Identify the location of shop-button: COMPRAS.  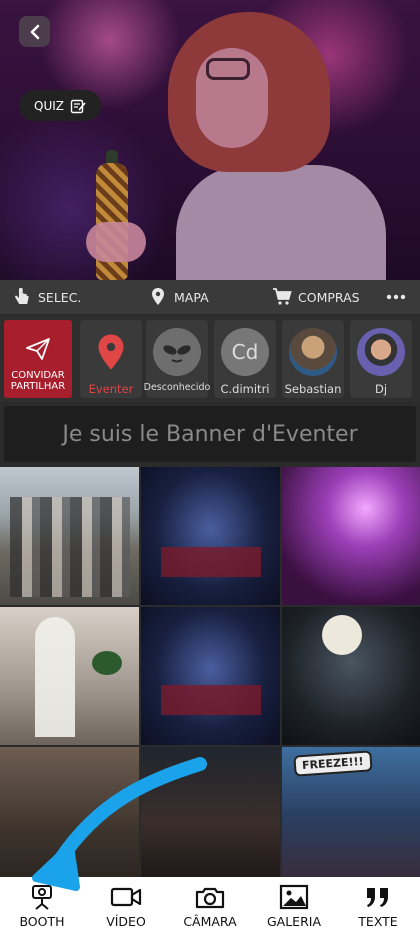
(316, 297).